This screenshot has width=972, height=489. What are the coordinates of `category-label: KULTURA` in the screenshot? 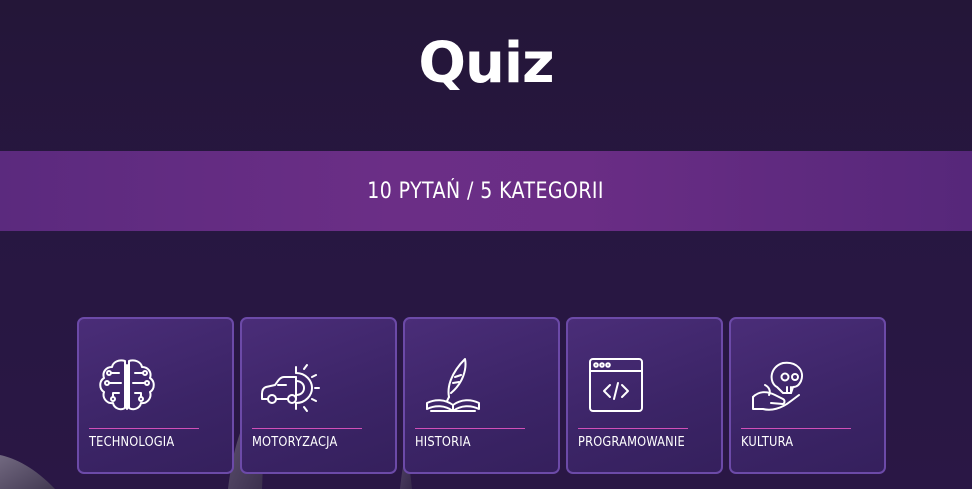 It's located at (767, 442).